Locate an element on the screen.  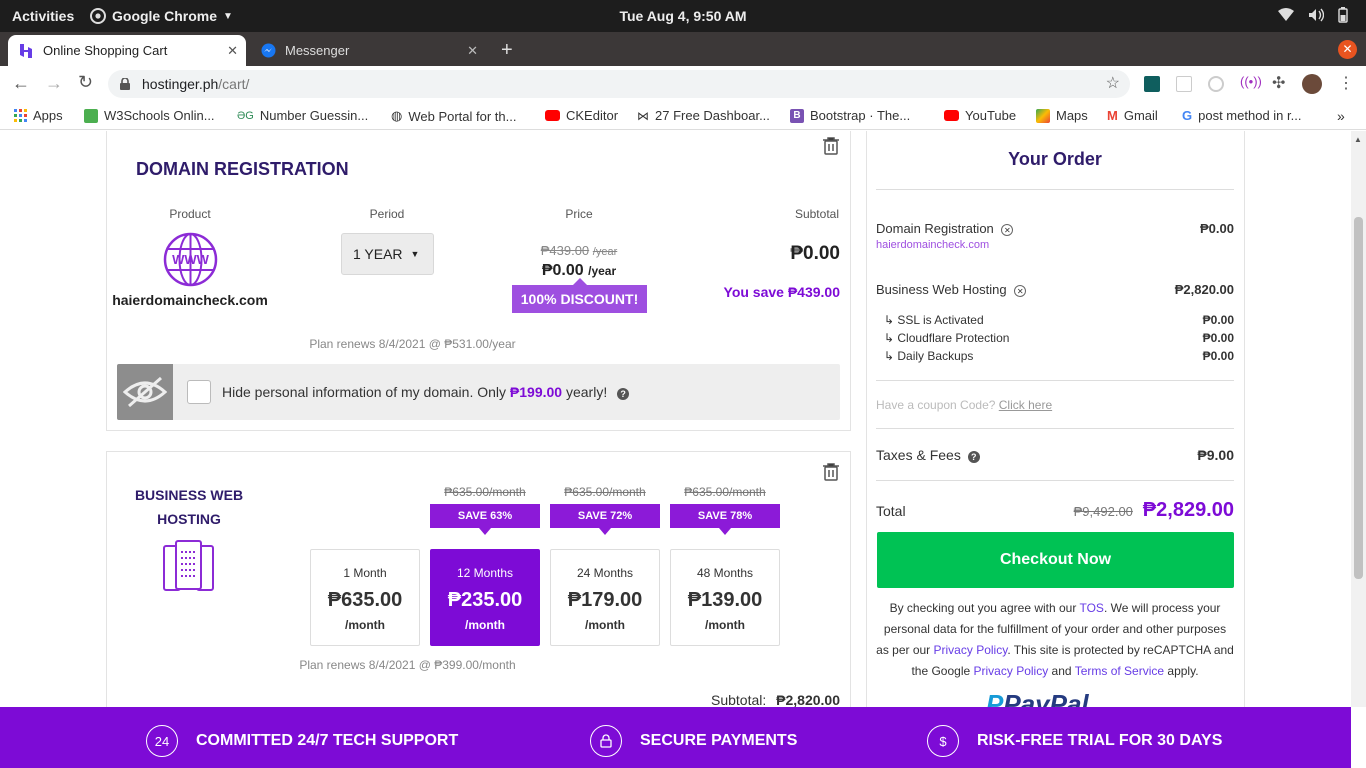
browser-toolbar: ← → ↻ hostinger.ph/cart/ ☆ ((•)) ✣ ⋮ is located at coordinates (683, 84).